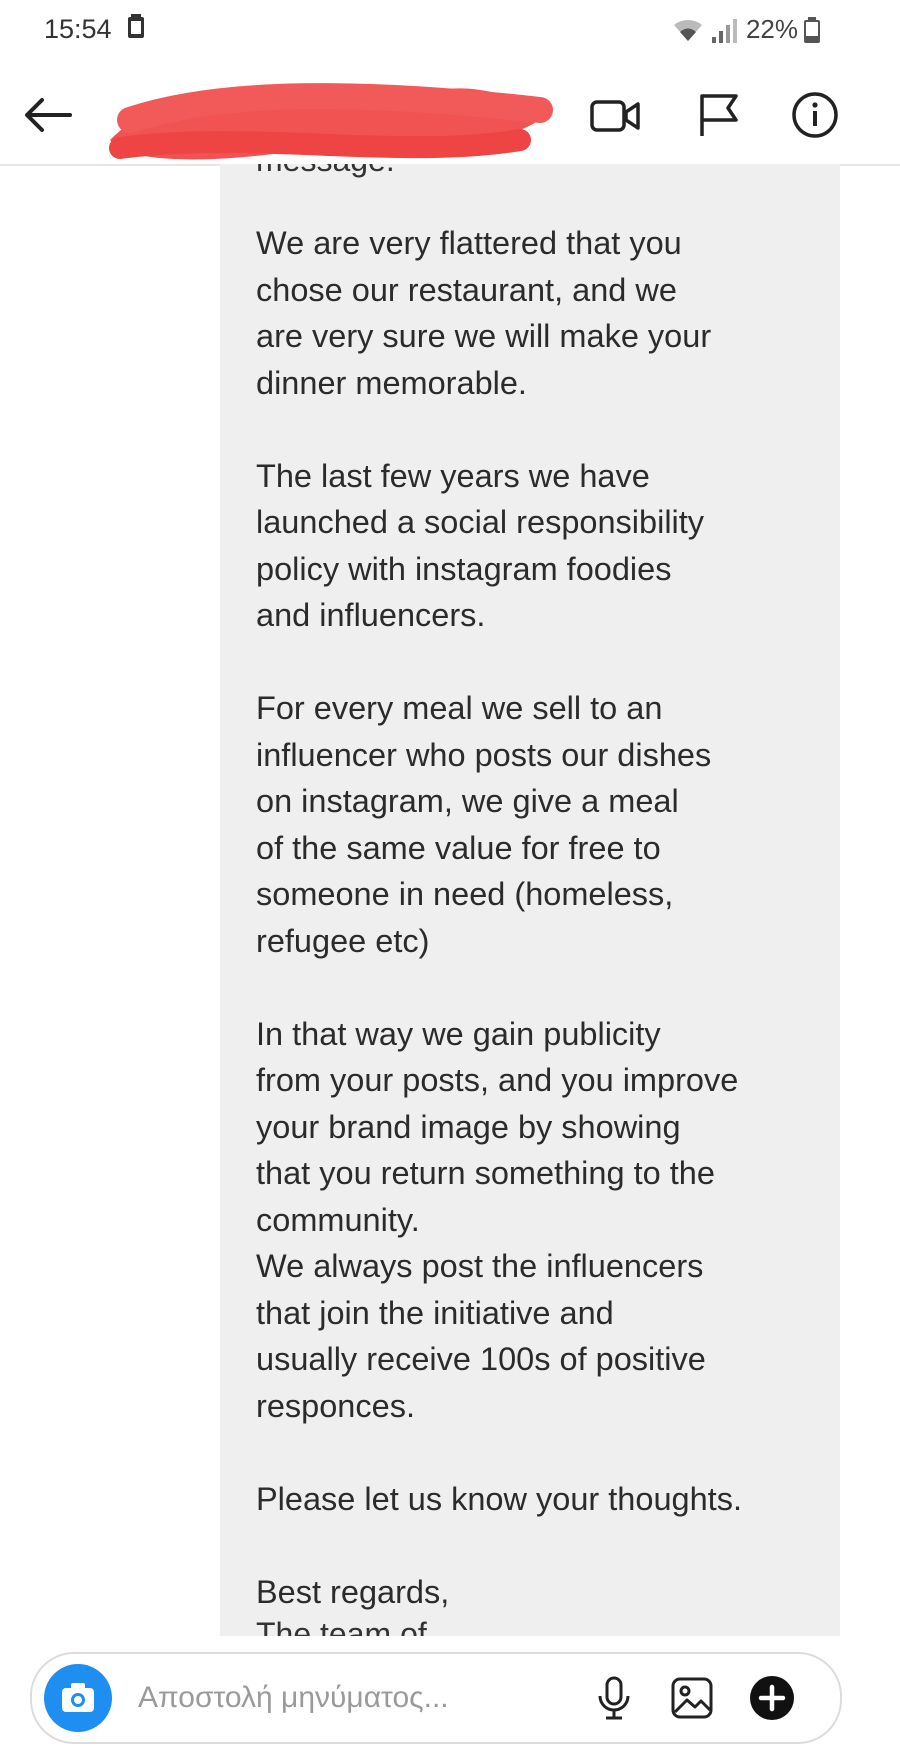  I want to click on battery-percent: 22%, so click(771, 29).